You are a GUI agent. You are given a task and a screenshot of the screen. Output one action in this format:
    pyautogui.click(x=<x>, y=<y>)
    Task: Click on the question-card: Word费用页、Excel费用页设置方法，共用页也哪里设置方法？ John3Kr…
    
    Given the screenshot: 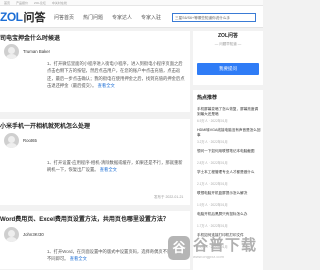 What is the action you would take?
    pyautogui.click(x=95, y=240)
    